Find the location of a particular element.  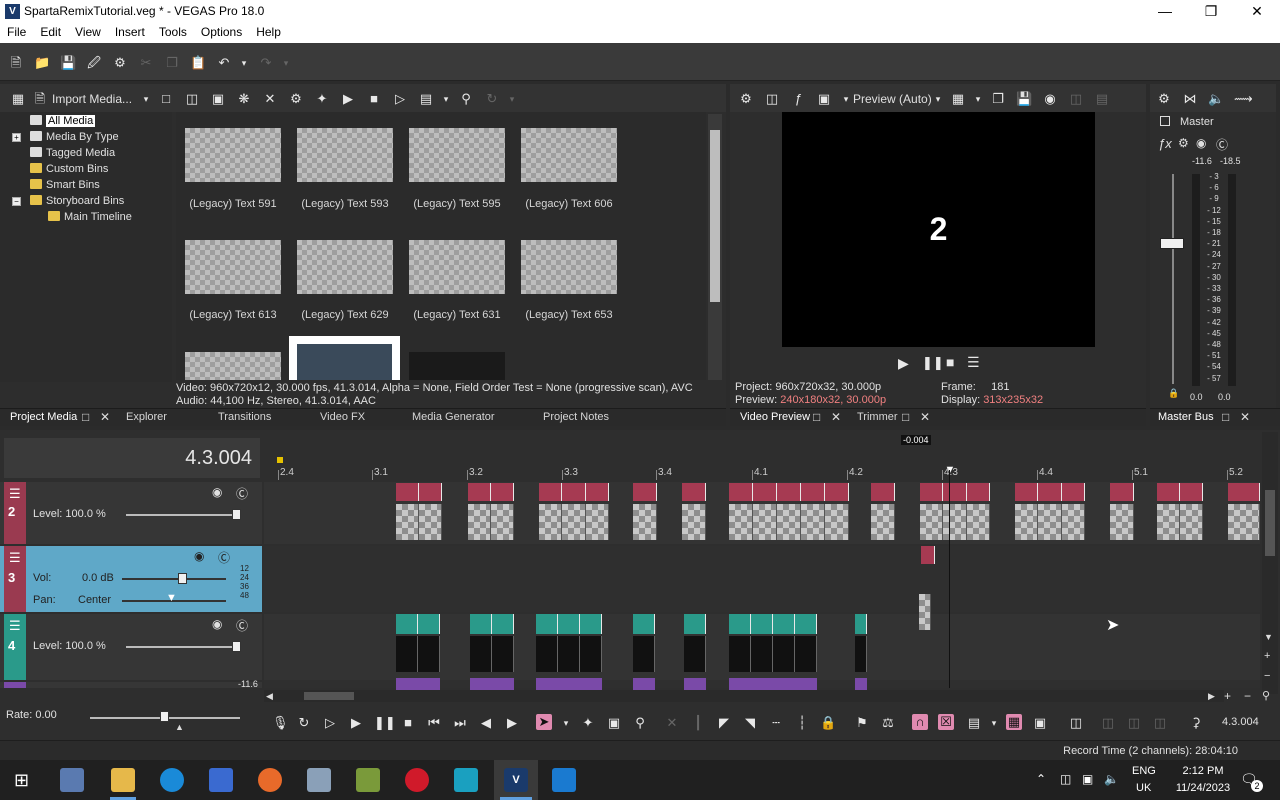

pause-icon: ❚❚ is located at coordinates (385, 723).